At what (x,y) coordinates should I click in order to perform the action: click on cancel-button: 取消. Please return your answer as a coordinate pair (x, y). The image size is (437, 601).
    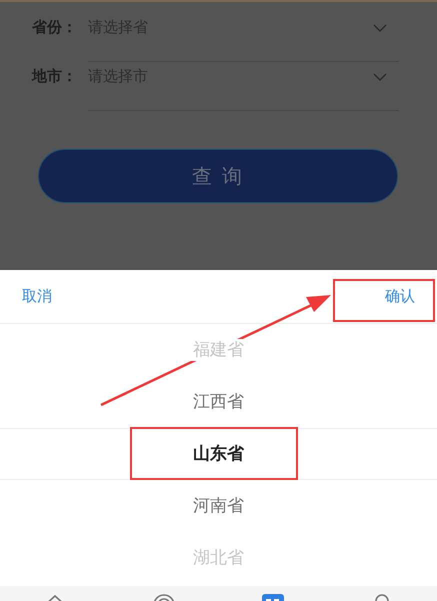
    Looking at the image, I should click on (37, 296).